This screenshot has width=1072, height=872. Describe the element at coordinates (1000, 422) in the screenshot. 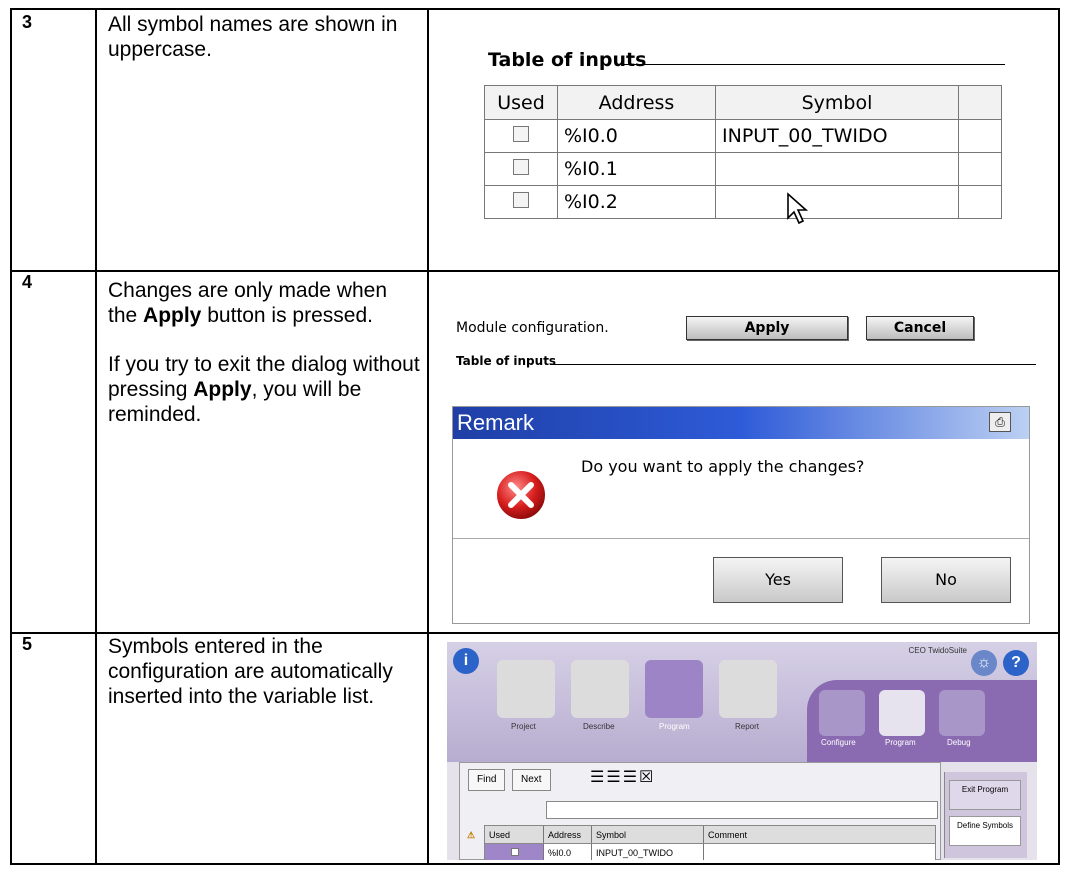

I see `print-icon: ⎙` at that location.